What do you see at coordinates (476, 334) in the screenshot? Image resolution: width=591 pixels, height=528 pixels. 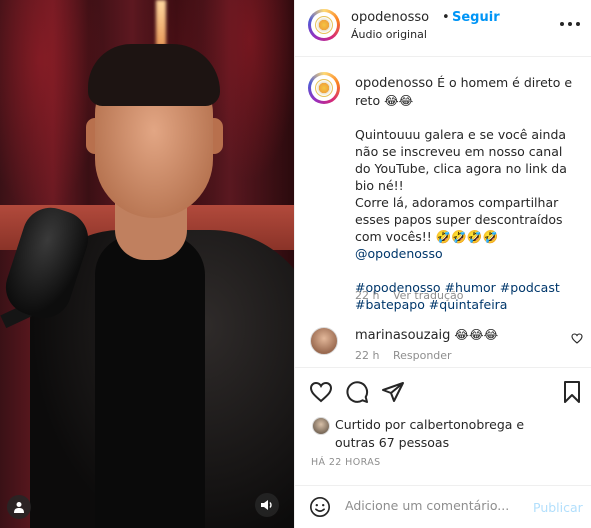 I see `comment-text: 😂😂😂` at bounding box center [476, 334].